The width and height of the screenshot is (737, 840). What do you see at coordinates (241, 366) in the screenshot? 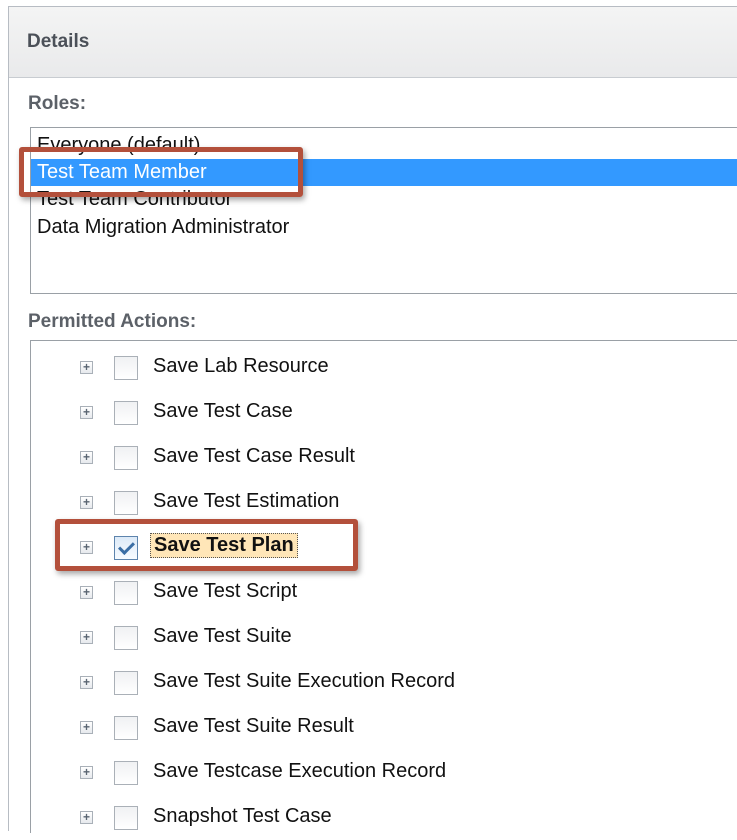
I see `action-label: Save Lab Resource` at bounding box center [241, 366].